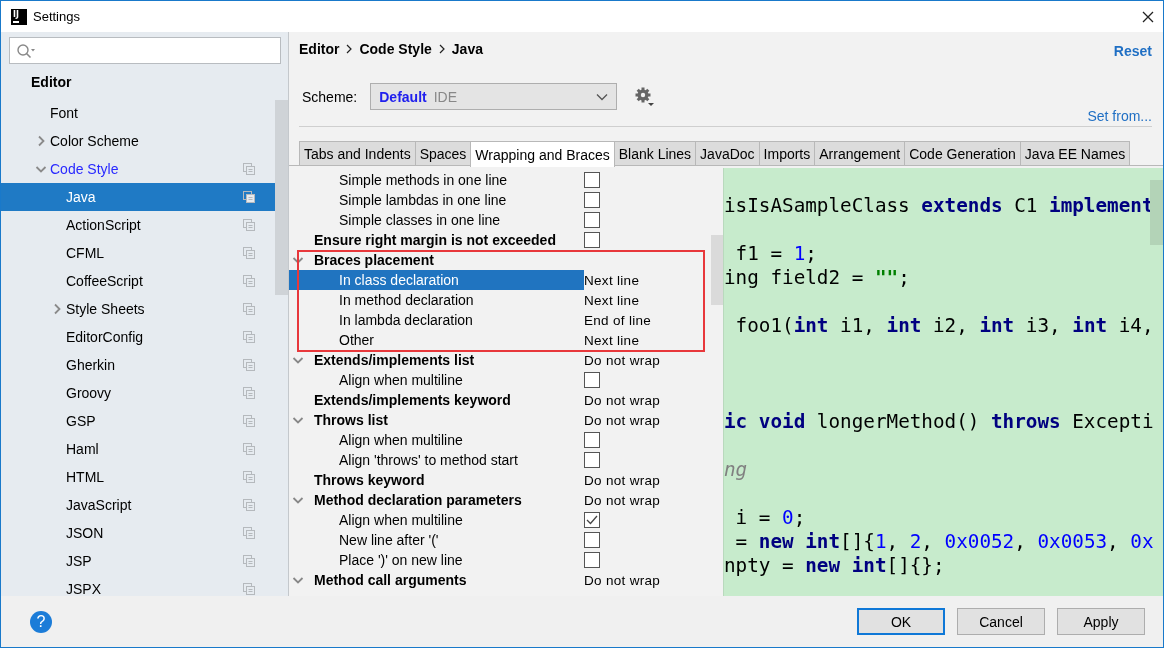 The image size is (1164, 648). What do you see at coordinates (138, 337) in the screenshot?
I see `tree-item: EditorConfig` at bounding box center [138, 337].